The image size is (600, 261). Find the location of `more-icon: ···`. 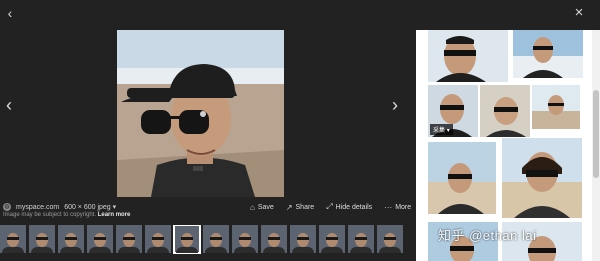

more-icon: ··· is located at coordinates (388, 207).